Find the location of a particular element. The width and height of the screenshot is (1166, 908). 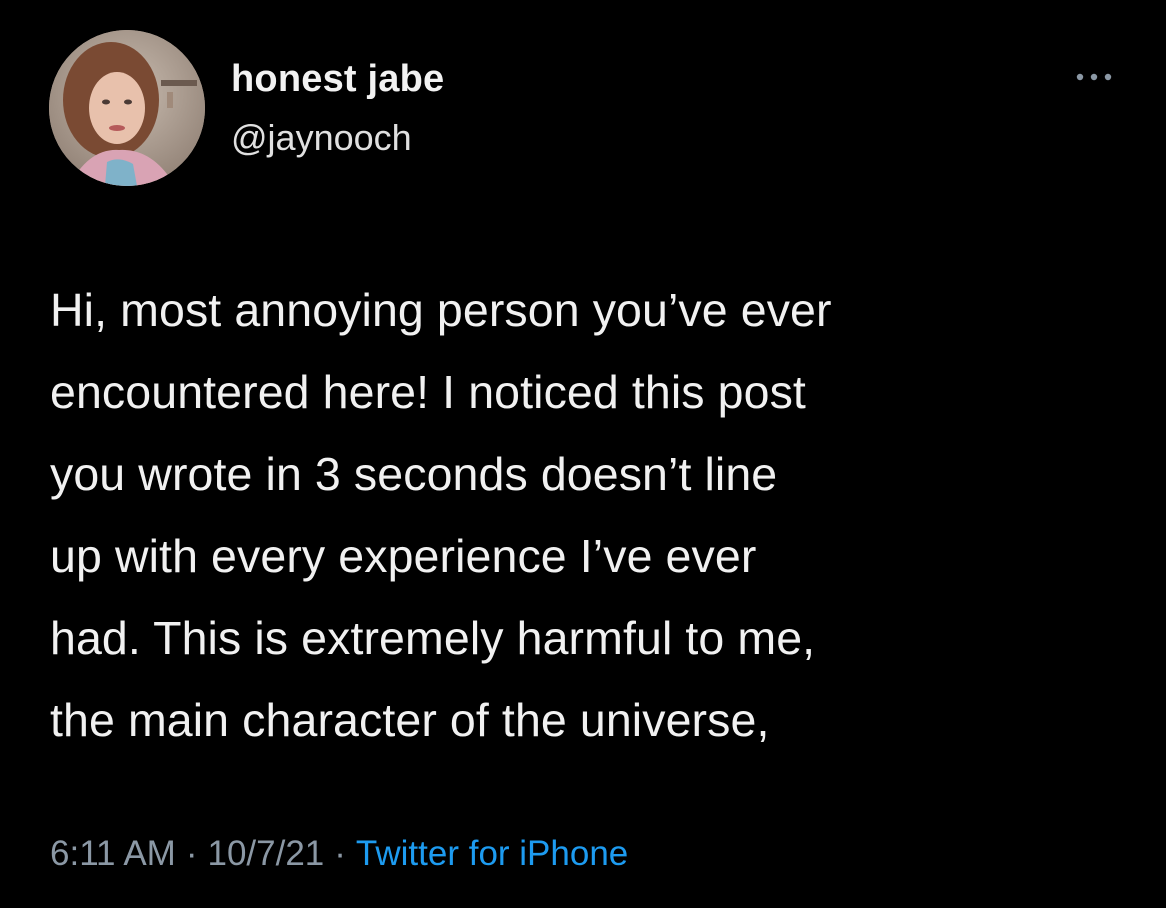

tweet-body-line: had. This is extremely harmful to me, is located at coordinates (433, 638).